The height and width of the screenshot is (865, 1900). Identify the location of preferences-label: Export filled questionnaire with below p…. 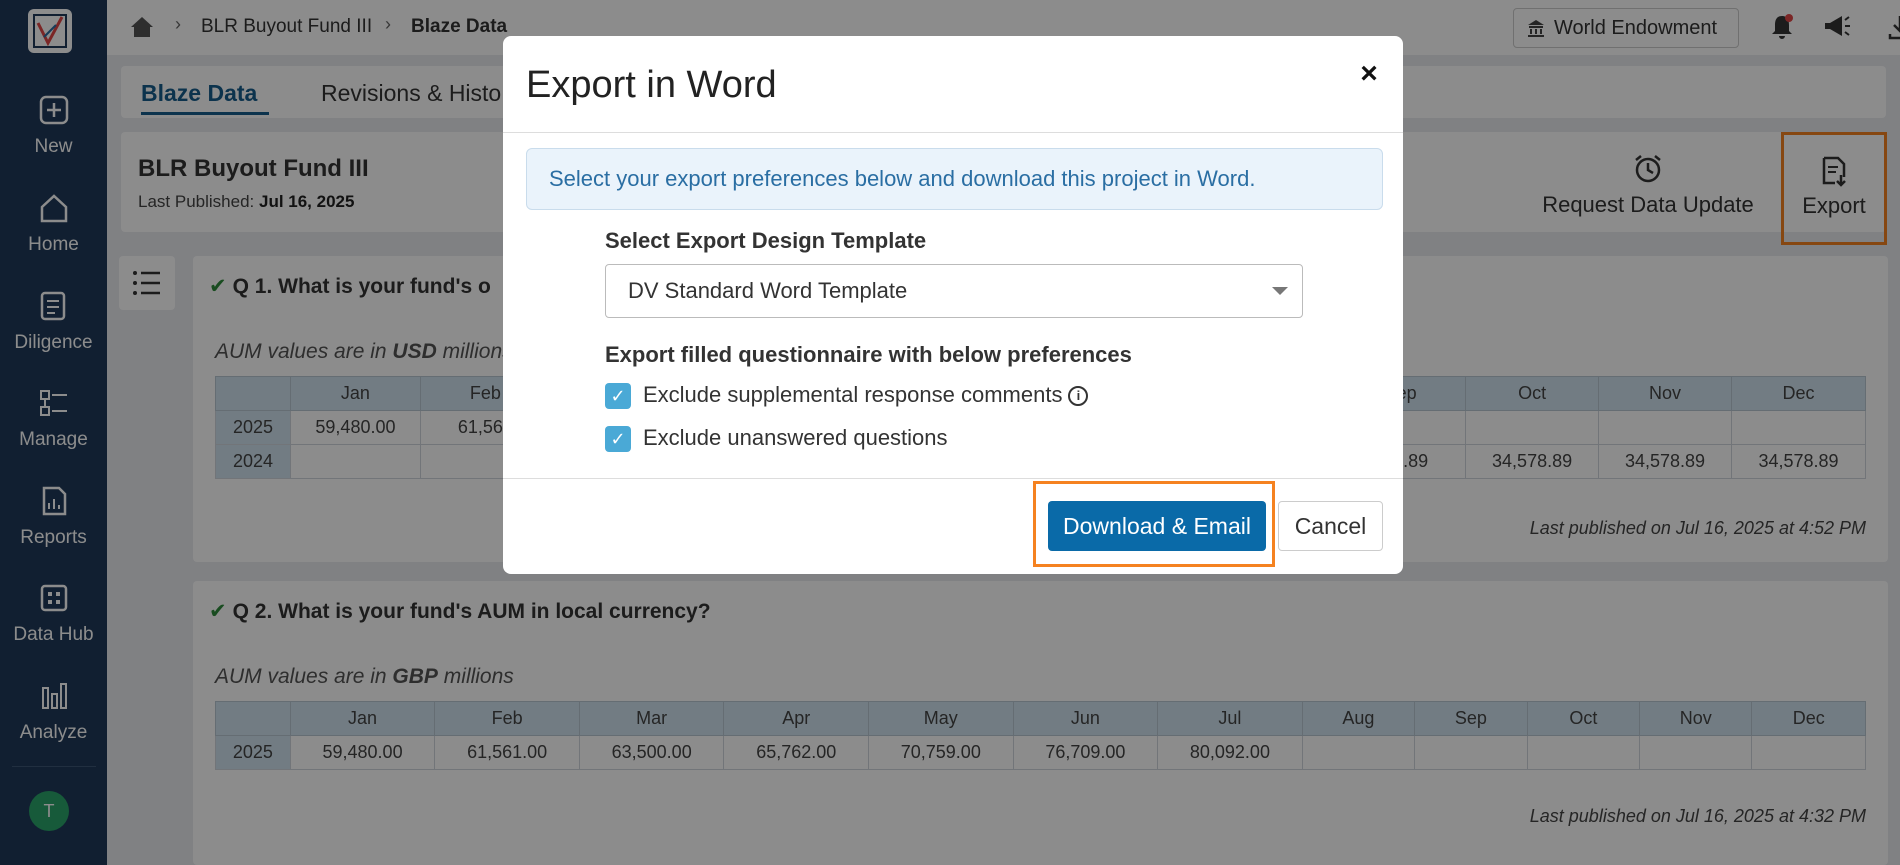
(868, 354).